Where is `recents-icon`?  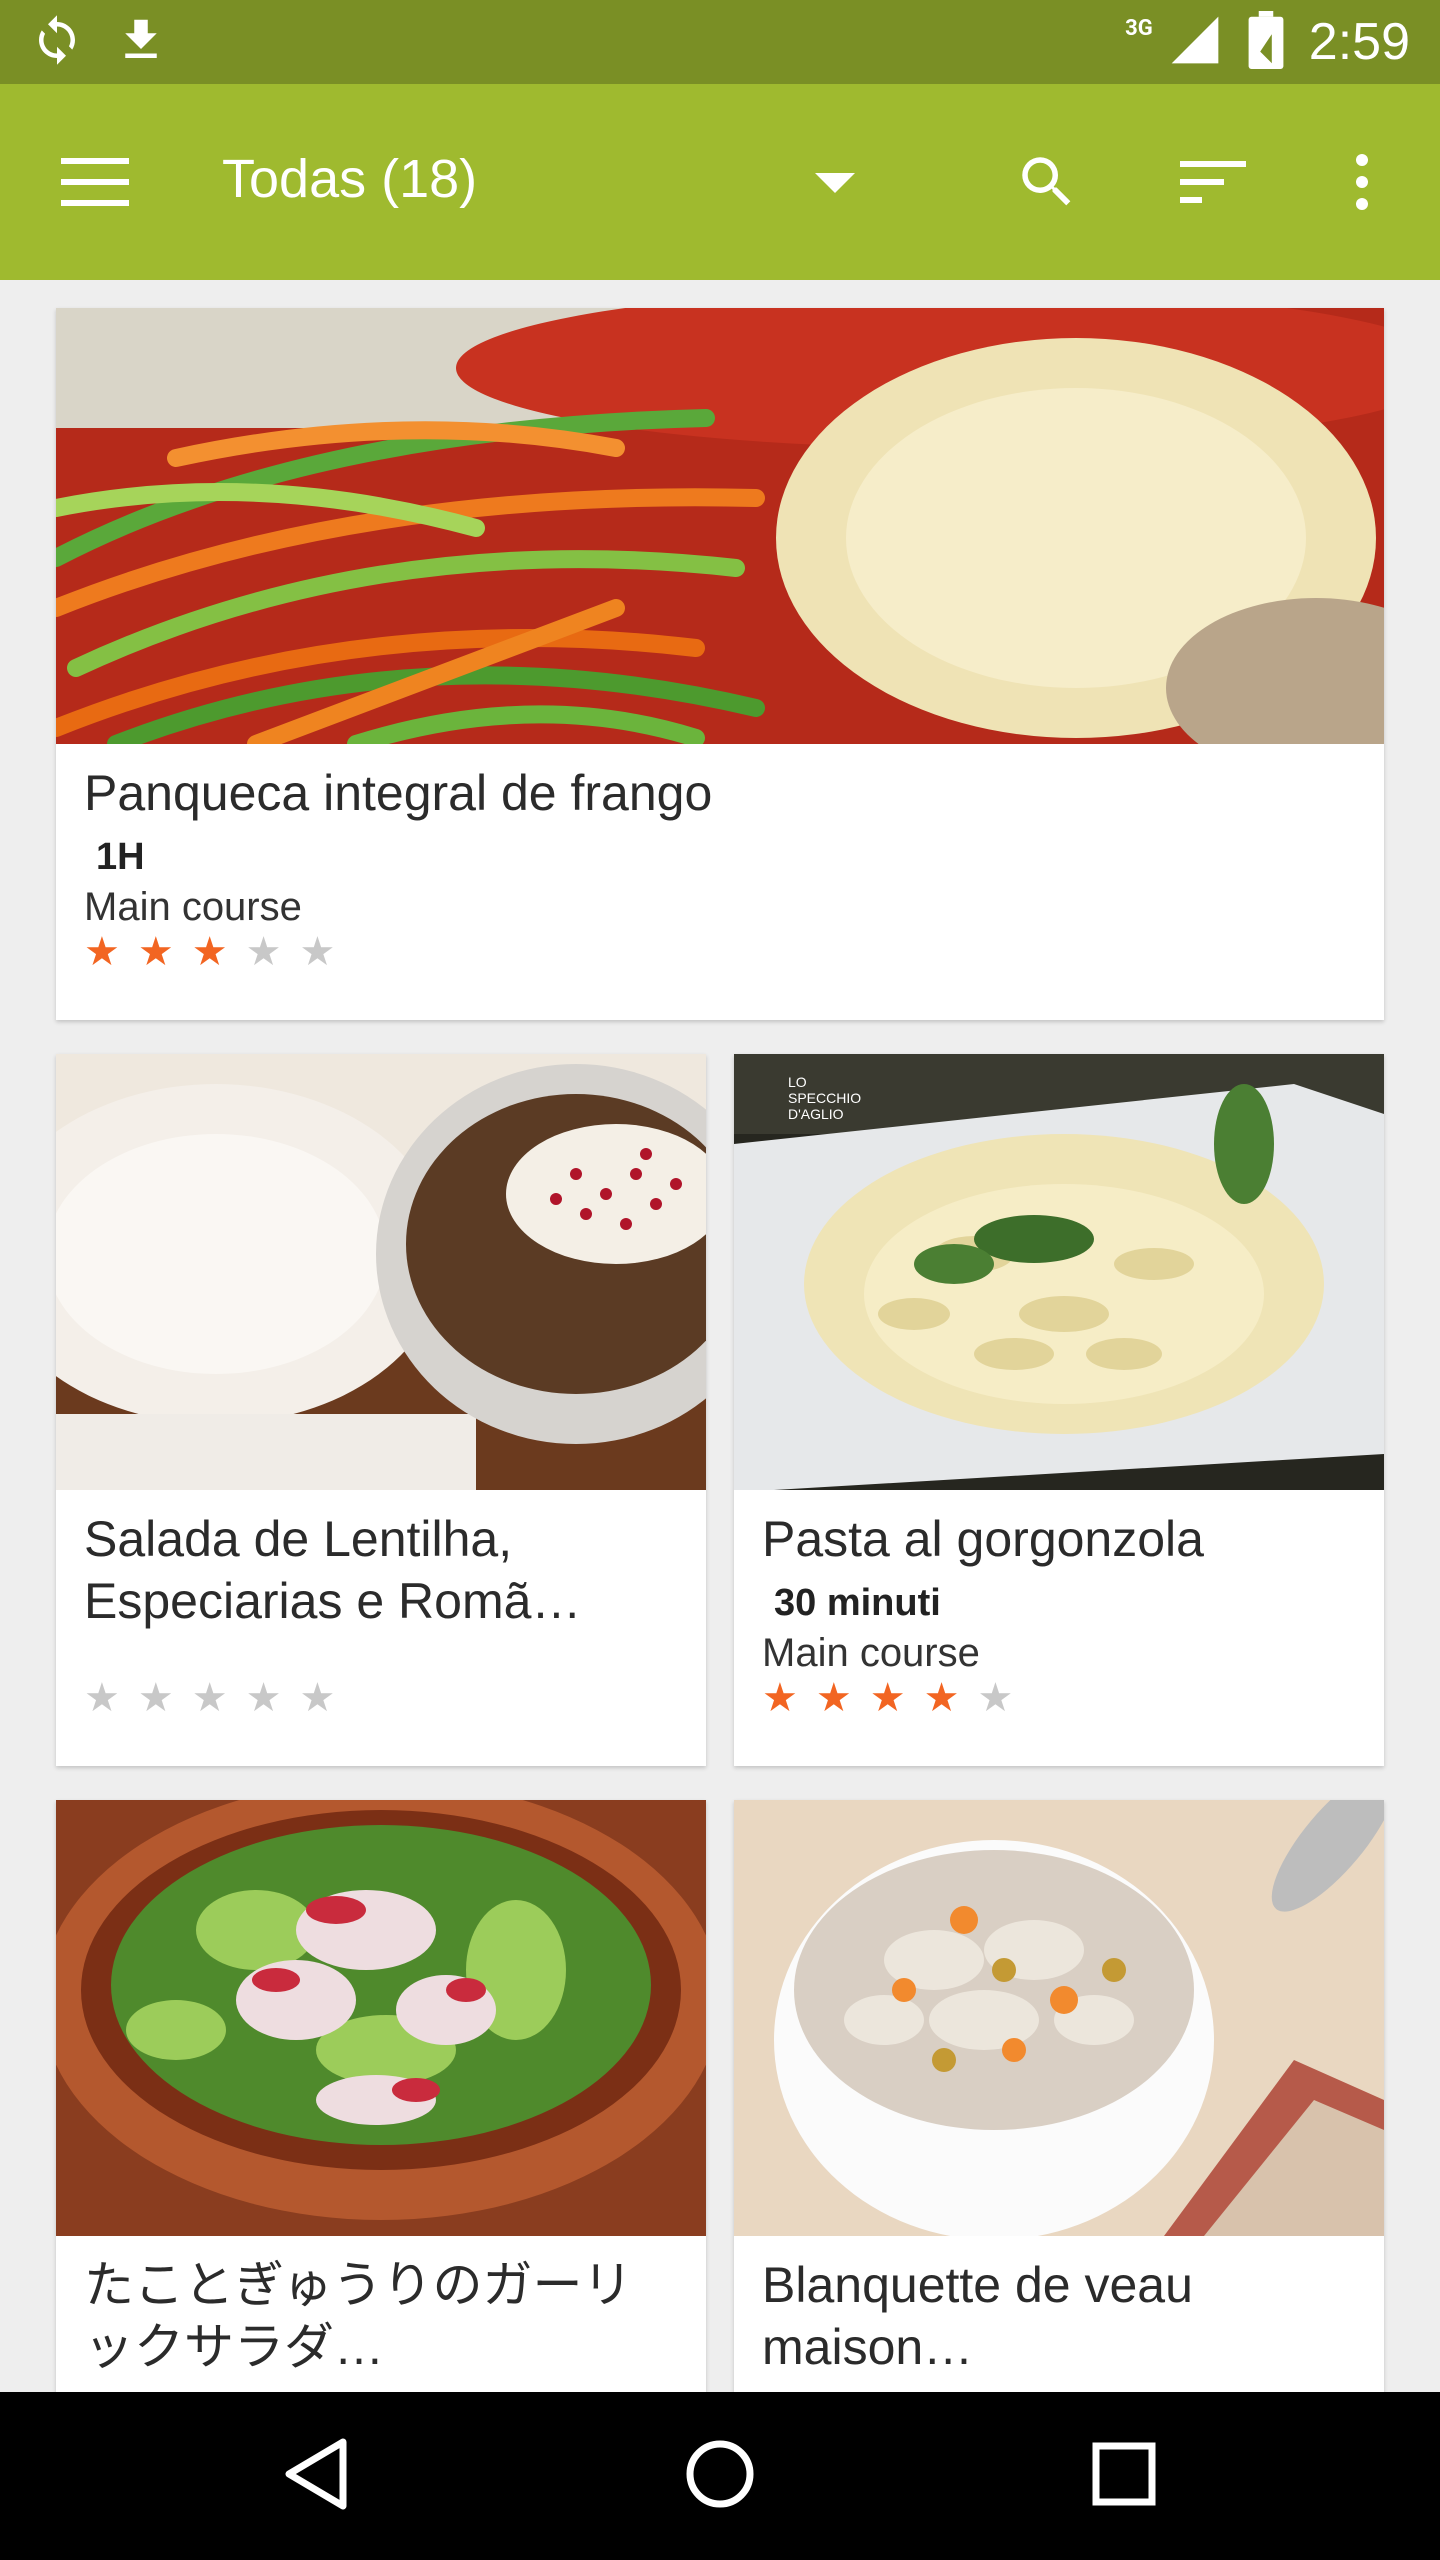
recents-icon is located at coordinates (1124, 2476).